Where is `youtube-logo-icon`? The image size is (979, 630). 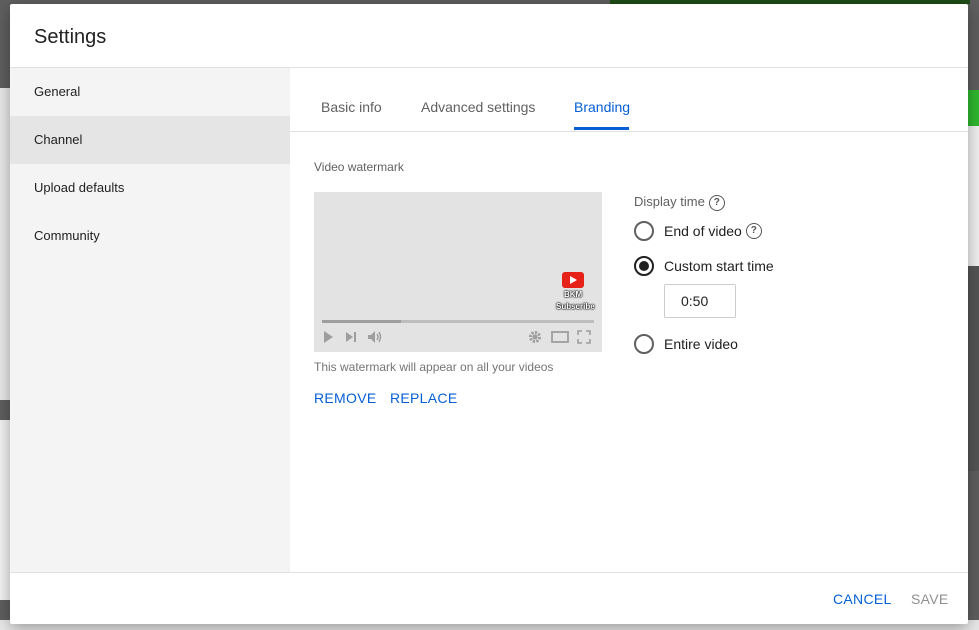
youtube-logo-icon is located at coordinates (573, 280).